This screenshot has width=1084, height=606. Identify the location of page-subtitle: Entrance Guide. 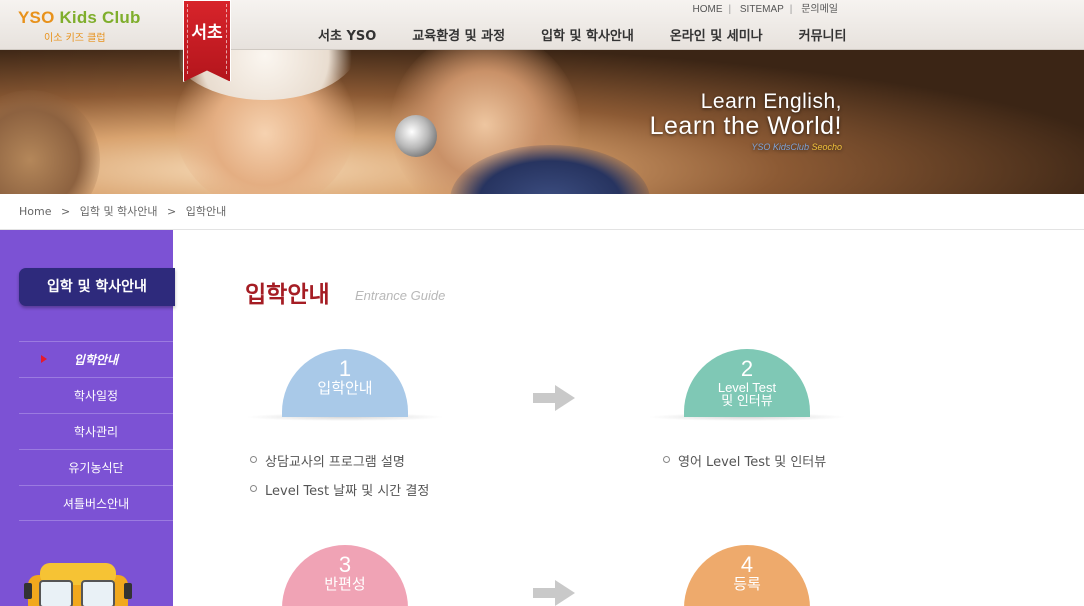
(400, 295).